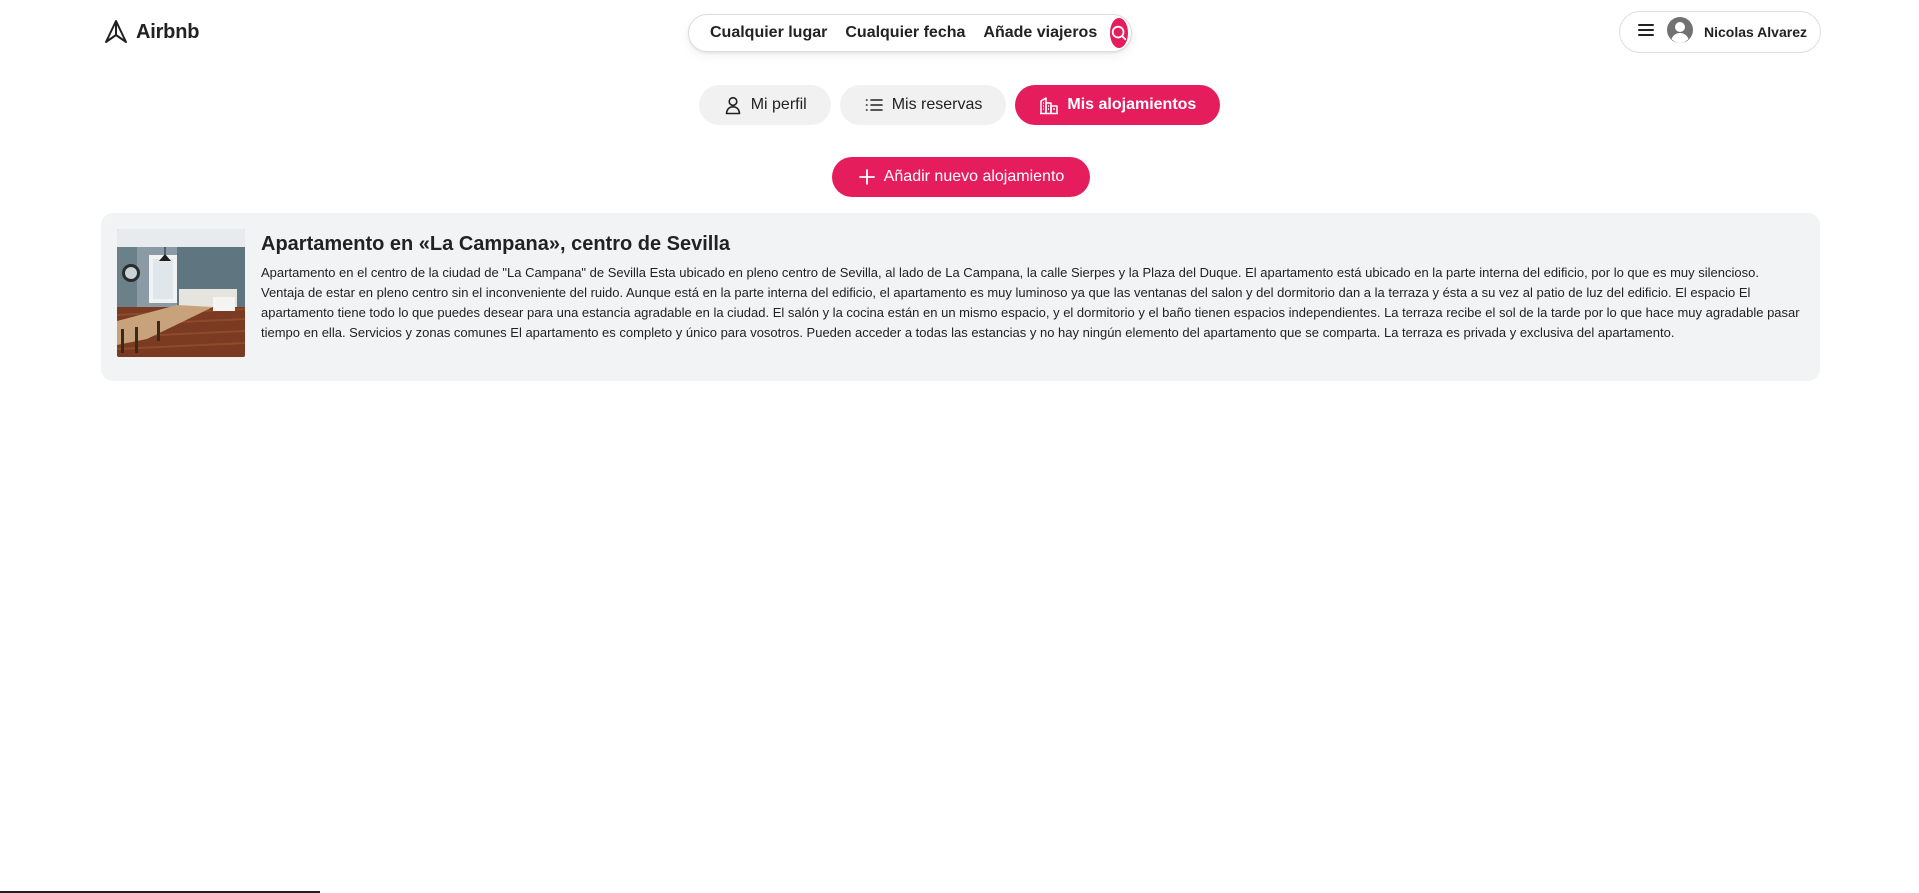 The image size is (1919, 893). I want to click on tab-label: Mis reservas, so click(937, 104).